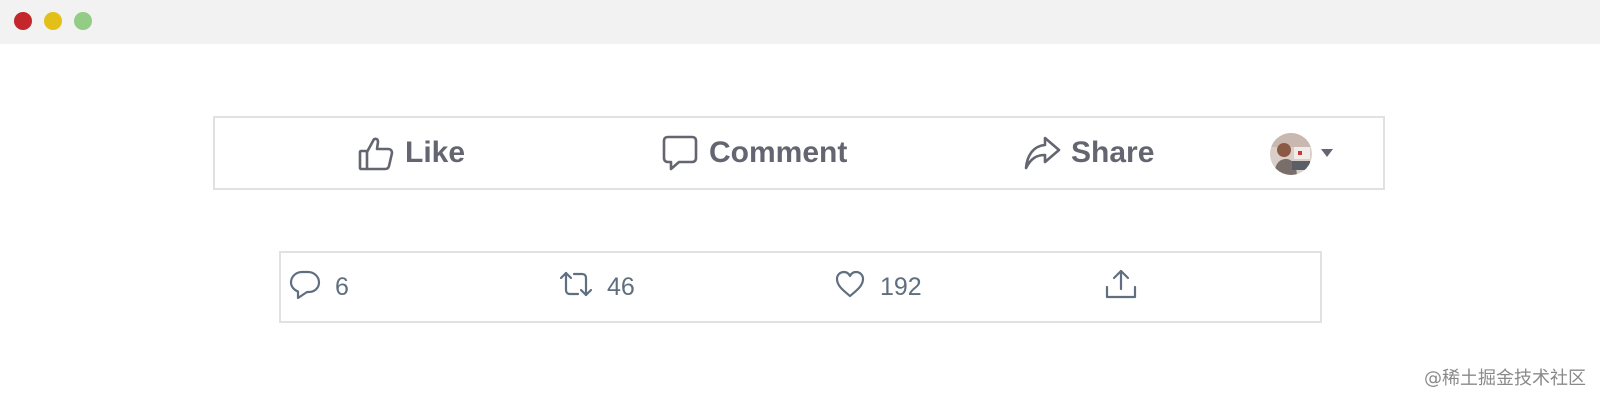 Image resolution: width=1600 pixels, height=402 pixels. I want to click on avatar, so click(1291, 154).